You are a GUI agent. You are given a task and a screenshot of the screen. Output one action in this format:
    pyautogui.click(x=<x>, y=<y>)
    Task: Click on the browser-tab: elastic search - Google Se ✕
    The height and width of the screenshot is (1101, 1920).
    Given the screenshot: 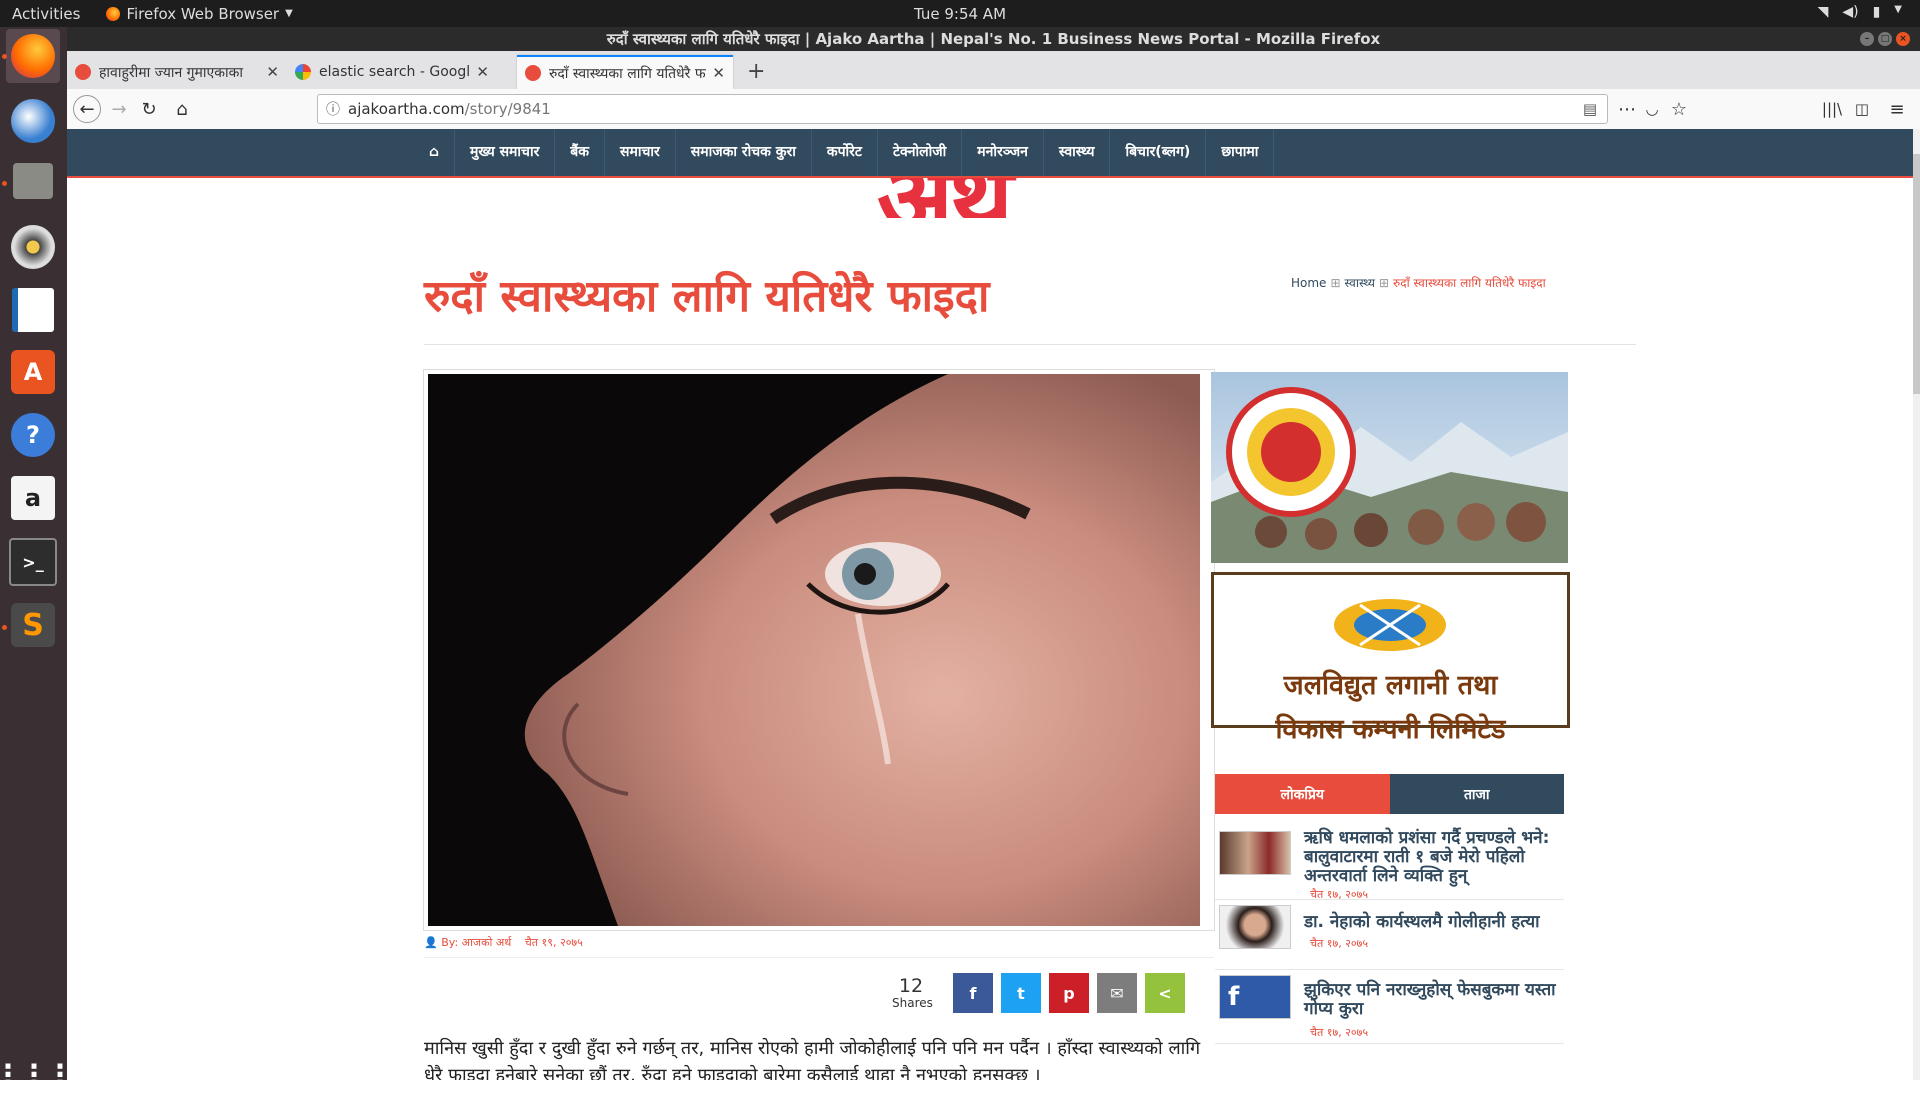 What is the action you would take?
    pyautogui.click(x=392, y=72)
    